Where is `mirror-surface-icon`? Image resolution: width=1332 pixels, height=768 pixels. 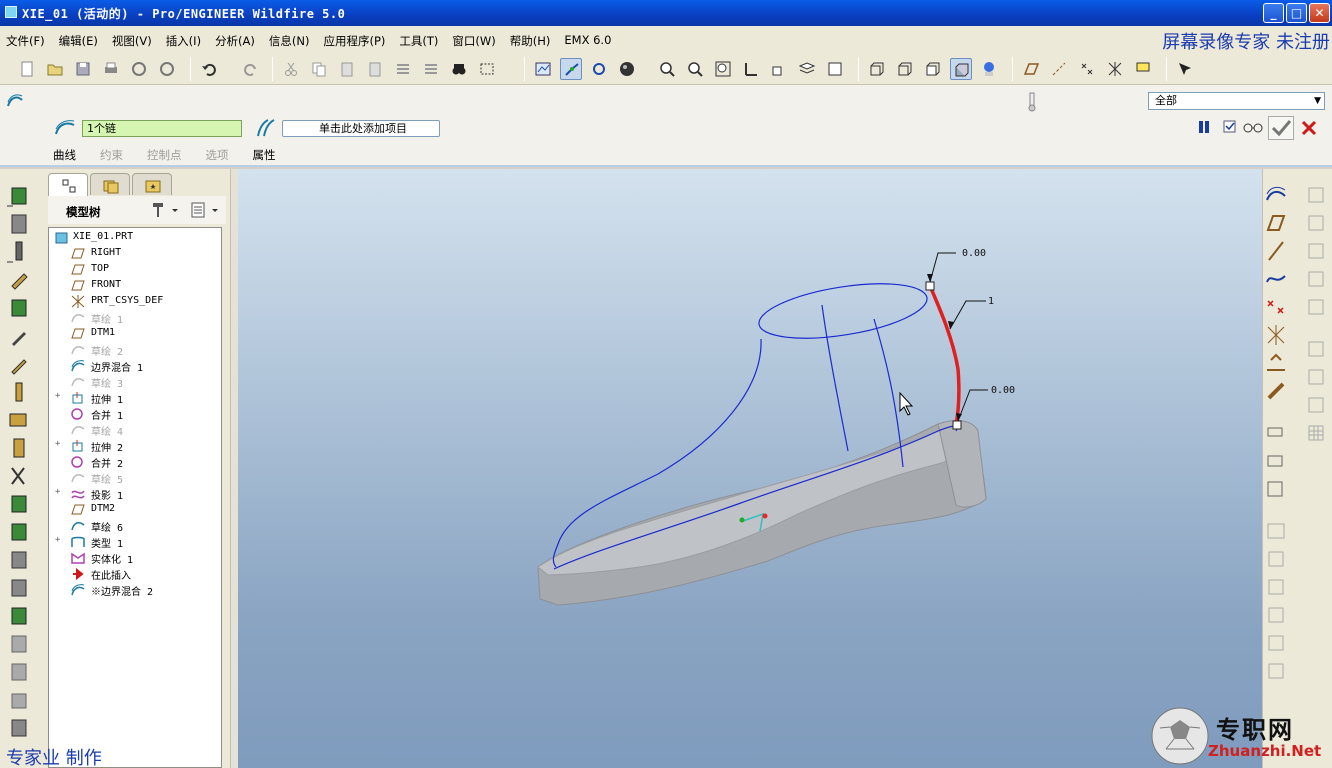
mirror-surface-icon is located at coordinates (1316, 349).